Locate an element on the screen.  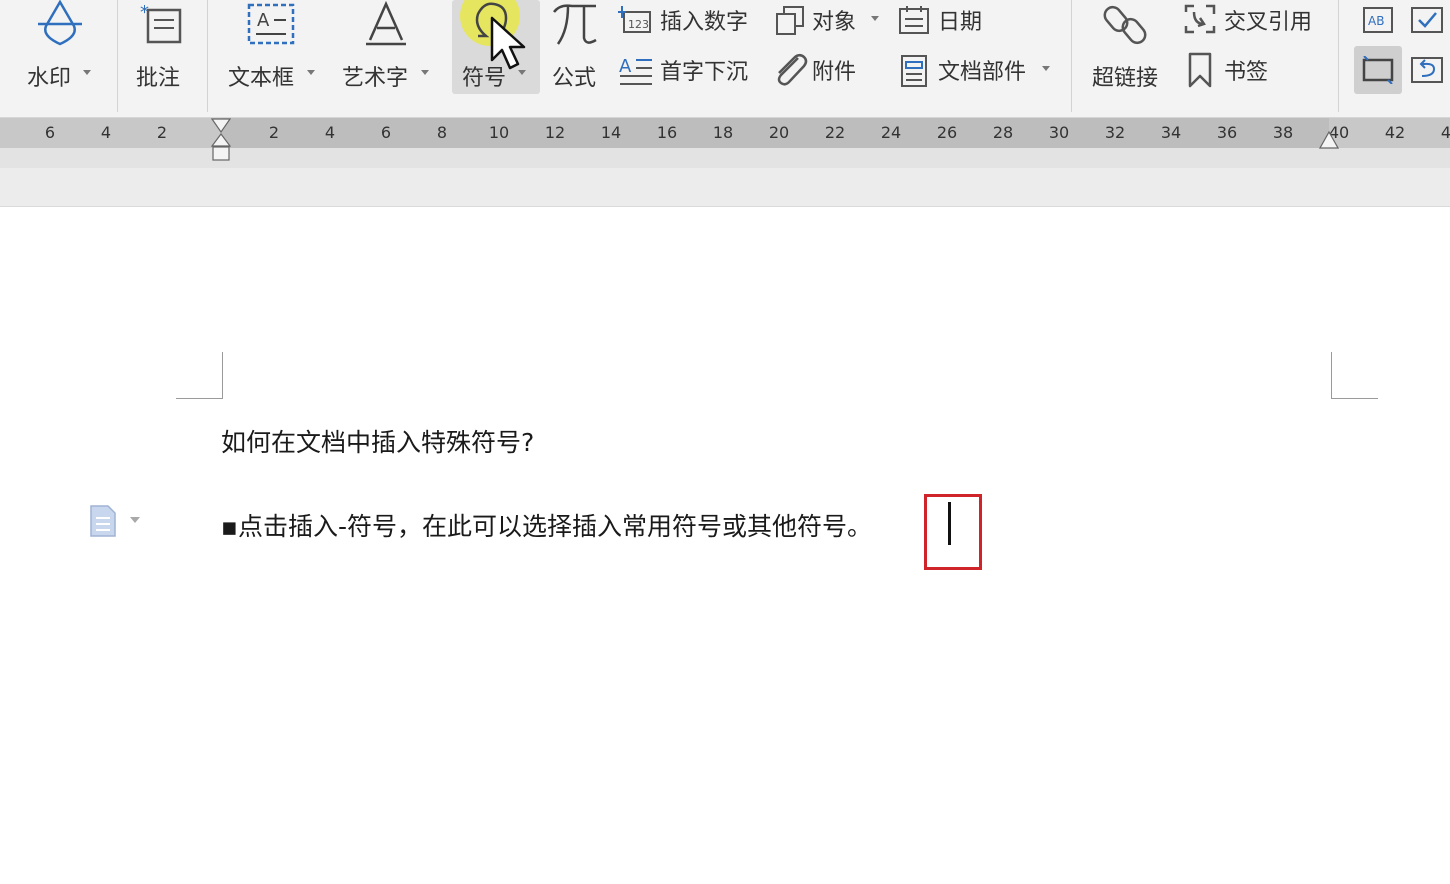
ruler-tick: 36 is located at coordinates (1227, 132).